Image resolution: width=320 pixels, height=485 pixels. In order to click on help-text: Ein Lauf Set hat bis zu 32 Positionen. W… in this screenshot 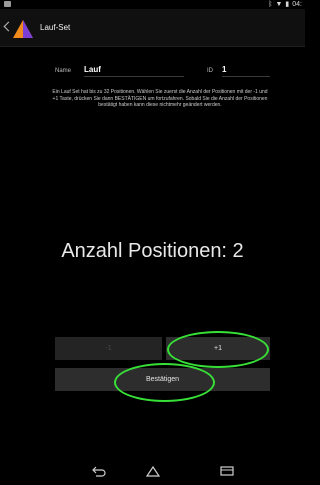, I will do `click(160, 99)`.